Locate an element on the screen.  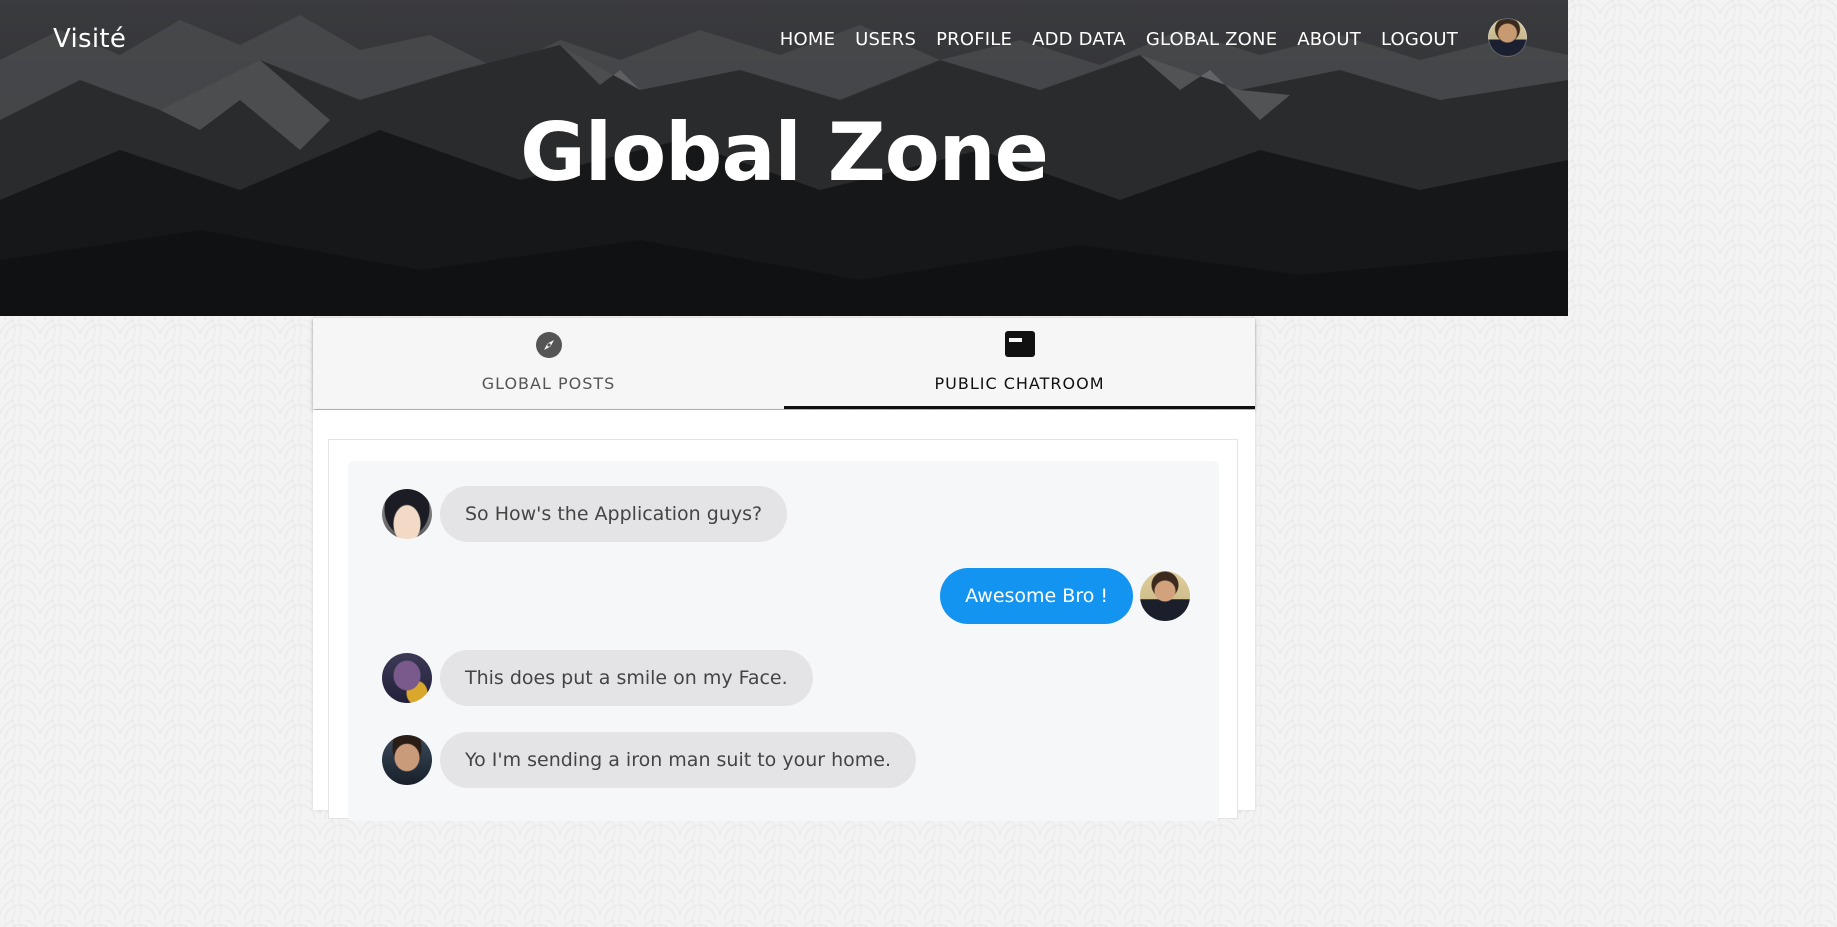
nav-add-data: ADD DATA is located at coordinates (1079, 40).